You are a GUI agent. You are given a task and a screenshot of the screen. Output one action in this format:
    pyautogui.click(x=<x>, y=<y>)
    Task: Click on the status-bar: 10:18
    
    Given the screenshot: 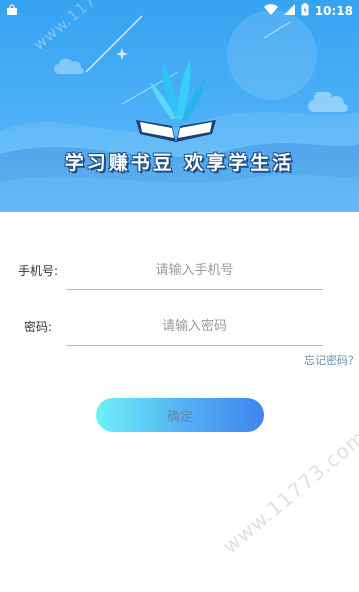 What is the action you would take?
    pyautogui.click(x=179, y=11)
    